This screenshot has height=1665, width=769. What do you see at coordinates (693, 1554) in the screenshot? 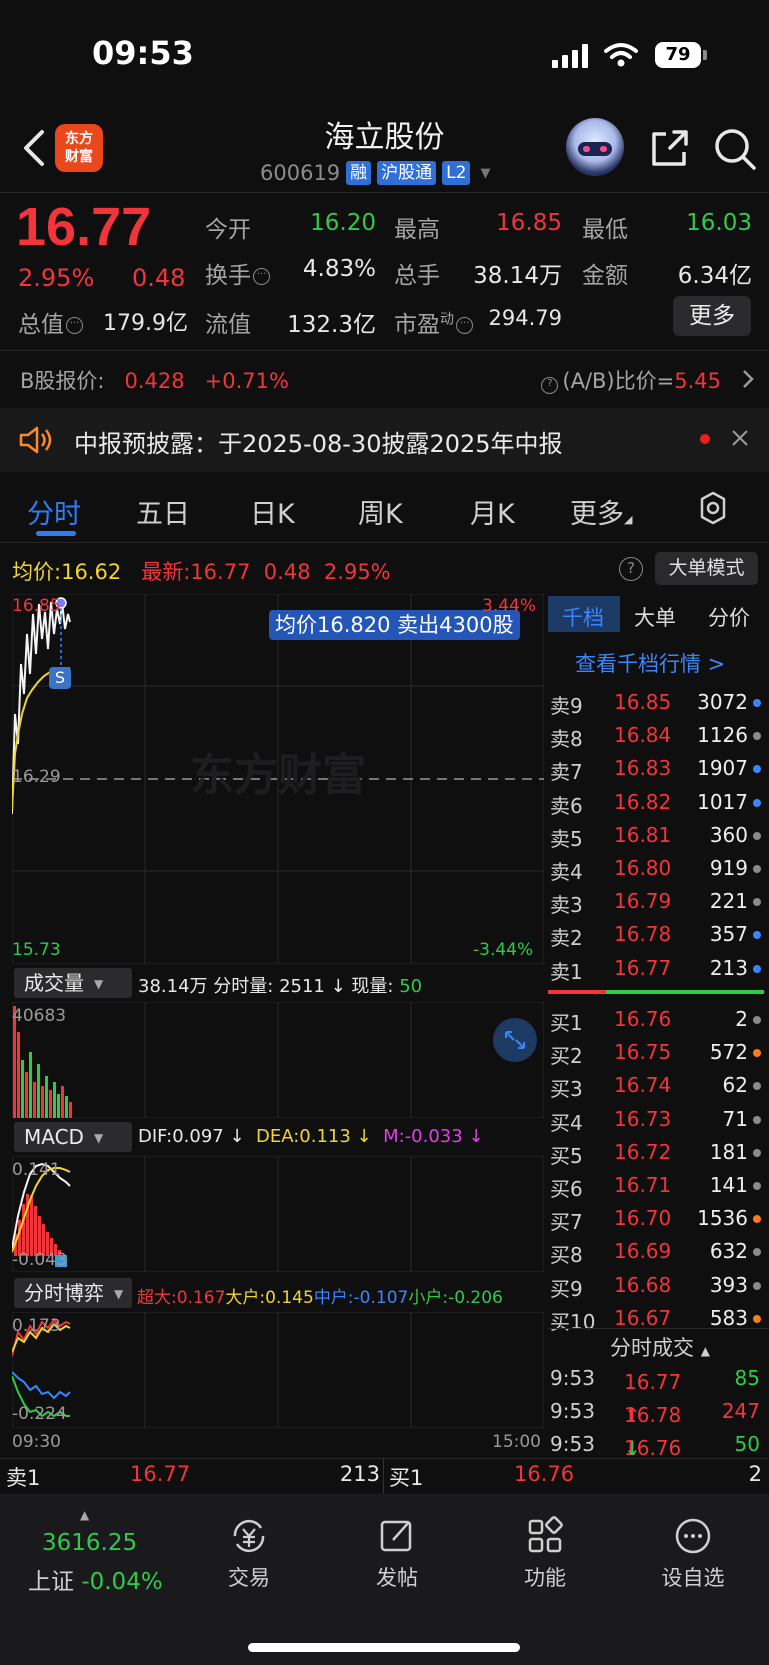
I see `nav-add-watchlist: 设自选` at bounding box center [693, 1554].